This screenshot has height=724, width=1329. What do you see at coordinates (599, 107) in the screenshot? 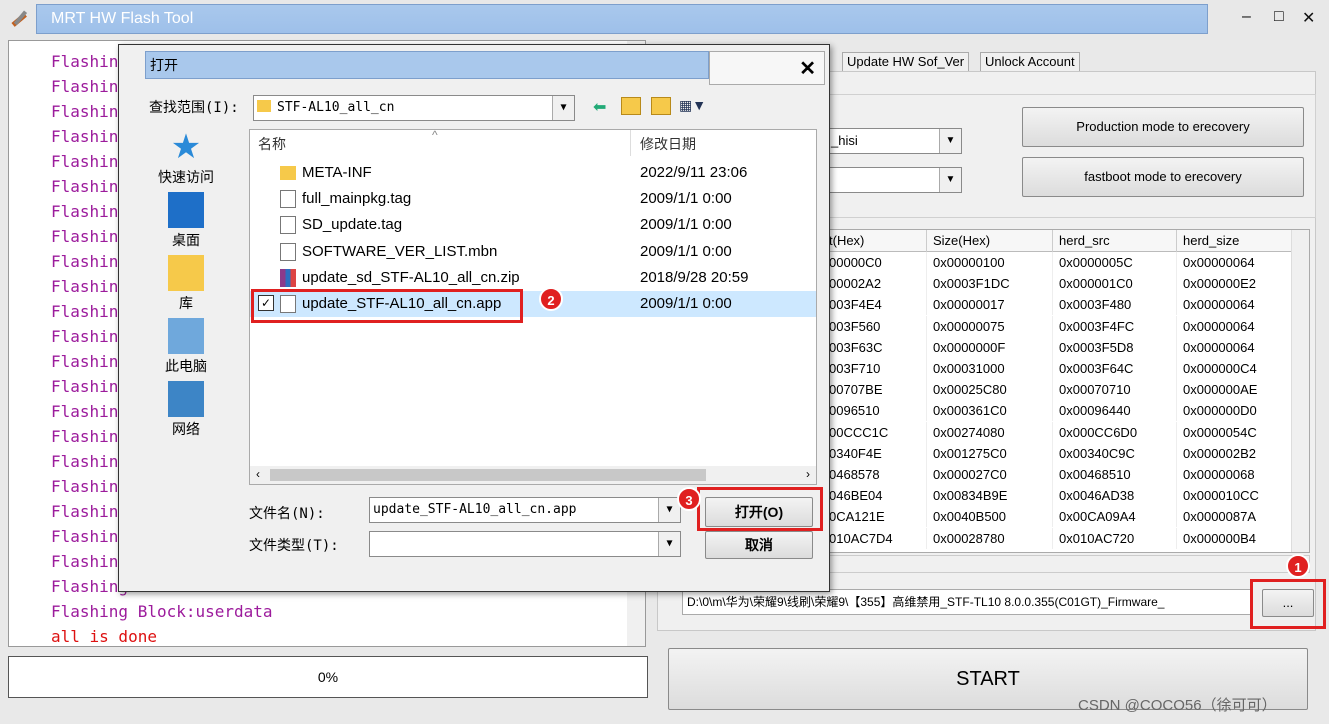
I see `back-icon: ⬅` at bounding box center [599, 107].